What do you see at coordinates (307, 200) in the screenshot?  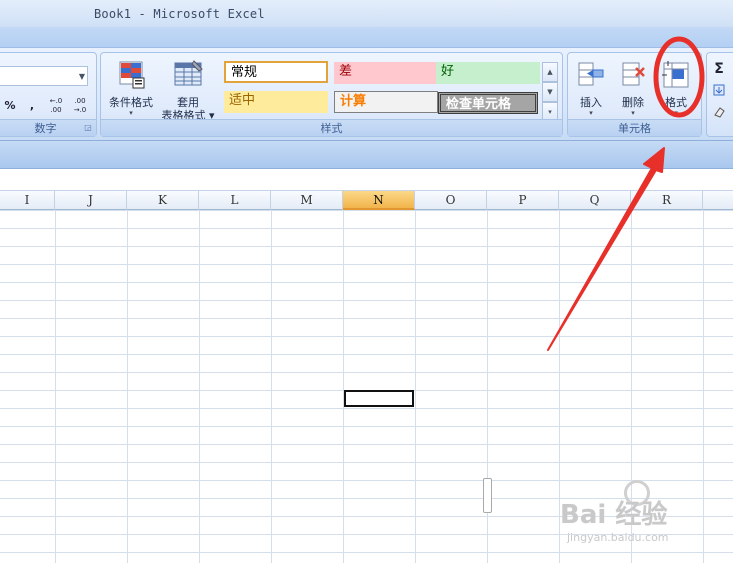 I see `column-header-m: M` at bounding box center [307, 200].